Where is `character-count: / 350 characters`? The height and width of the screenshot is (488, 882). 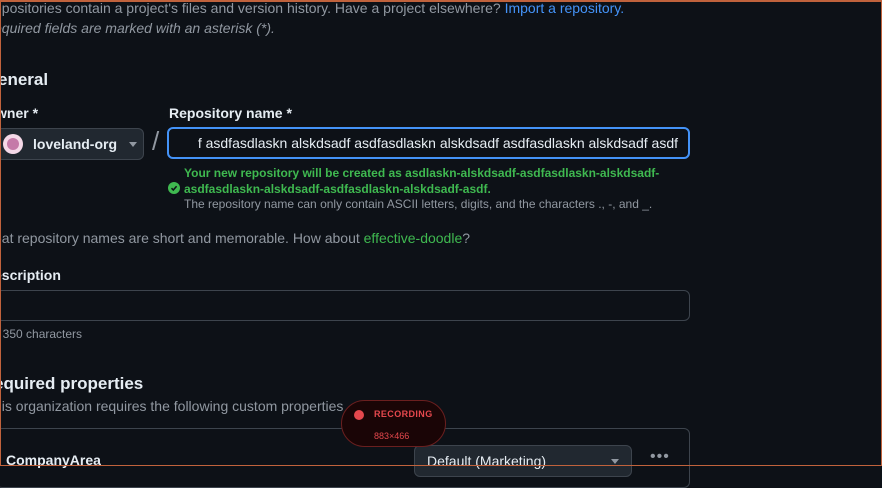 character-count: / 350 characters is located at coordinates (41, 334).